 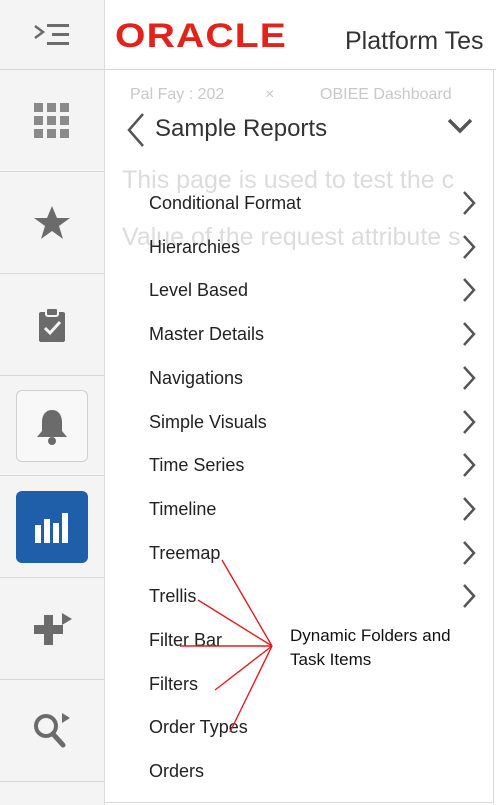 What do you see at coordinates (195, 246) in the screenshot?
I see `list-item-label: Hierarchies` at bounding box center [195, 246].